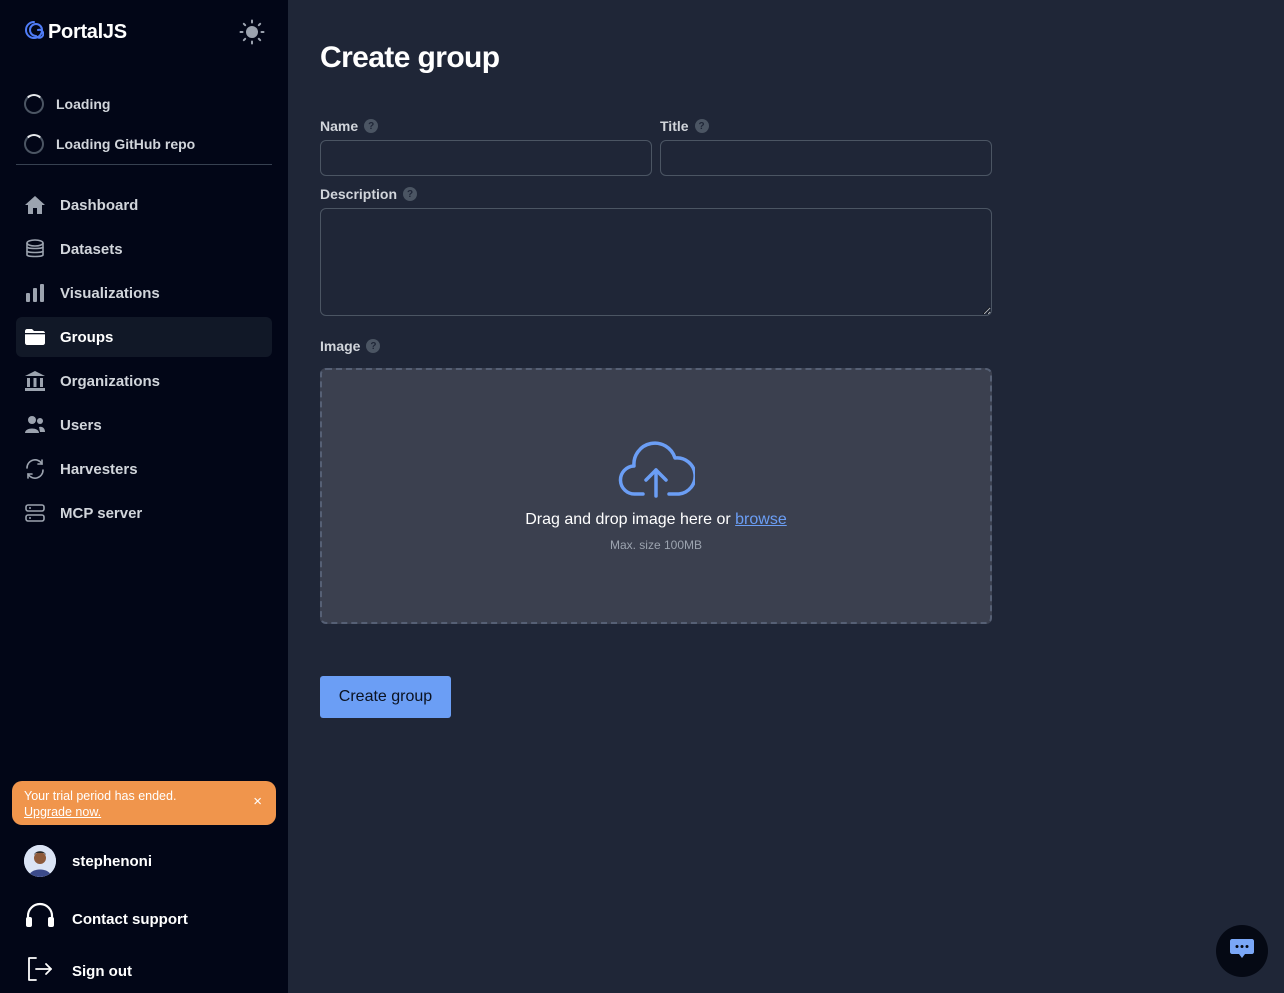 The width and height of the screenshot is (1284, 993). I want to click on image-label: Image ?, so click(350, 346).